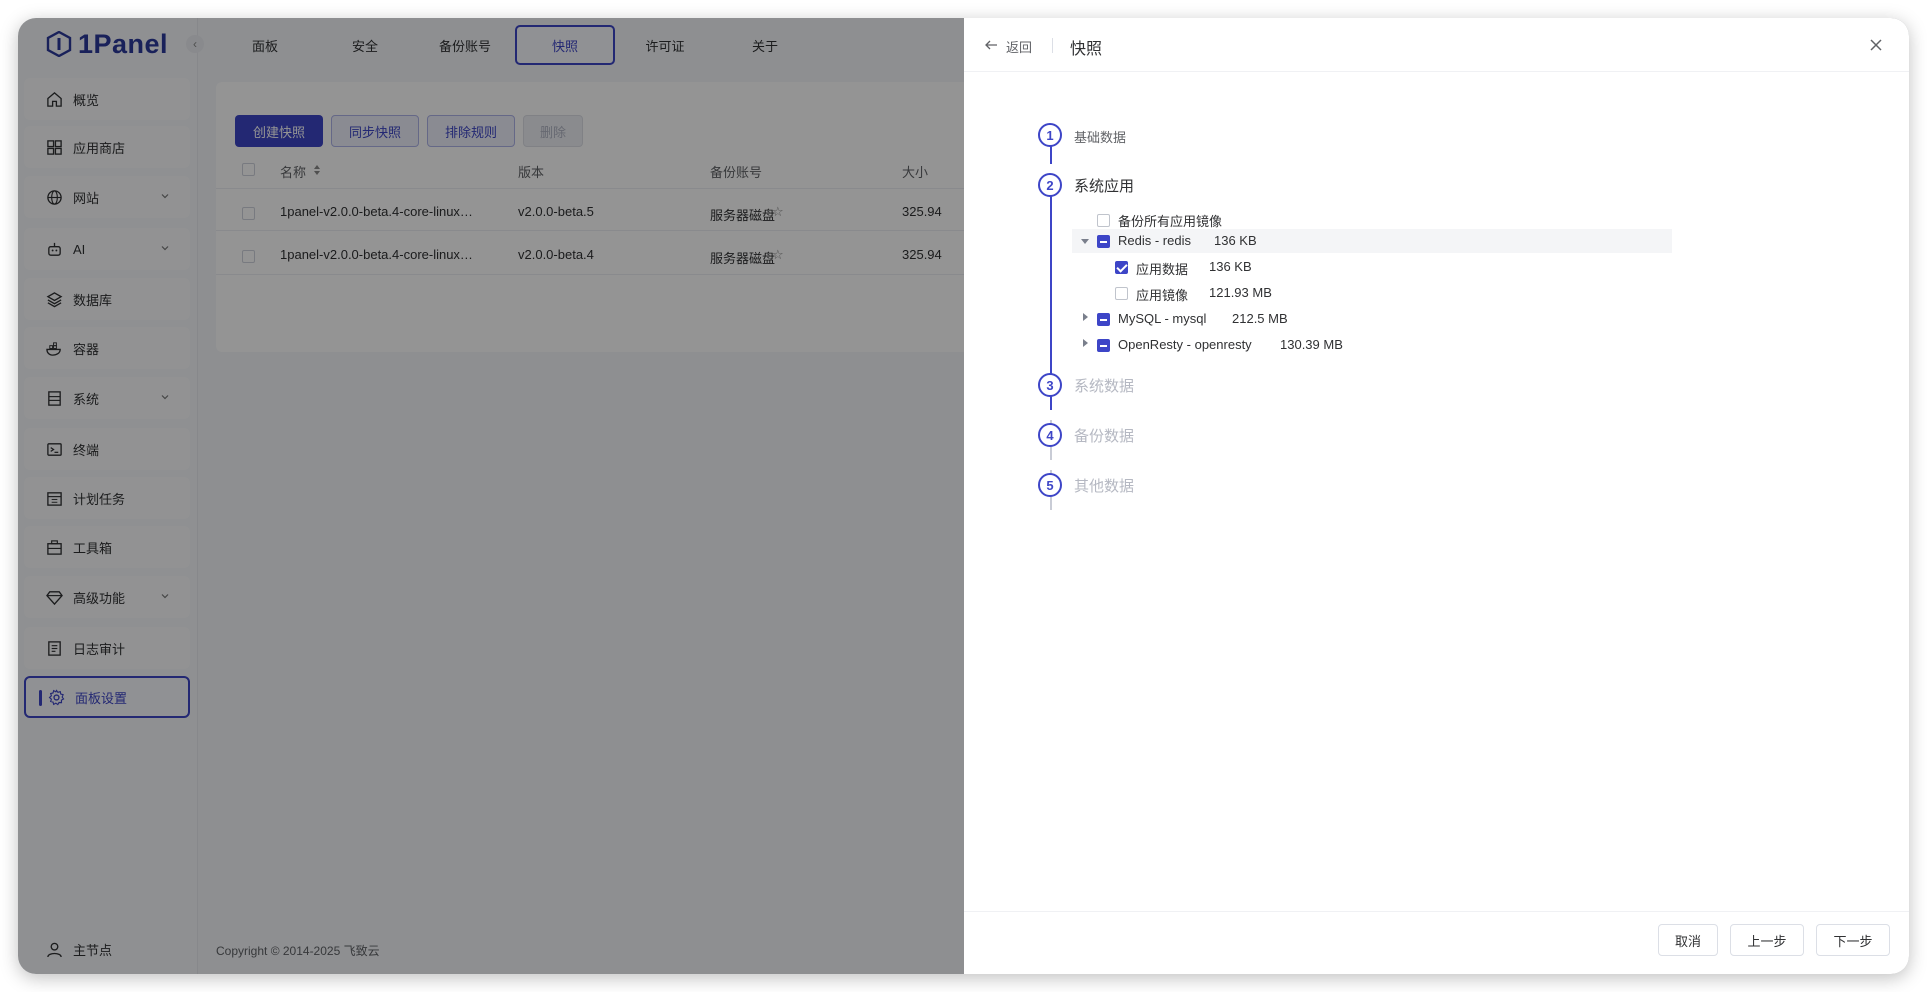 The width and height of the screenshot is (1927, 992). What do you see at coordinates (1121, 293) in the screenshot?
I see `redis-app-image-checkbox` at bounding box center [1121, 293].